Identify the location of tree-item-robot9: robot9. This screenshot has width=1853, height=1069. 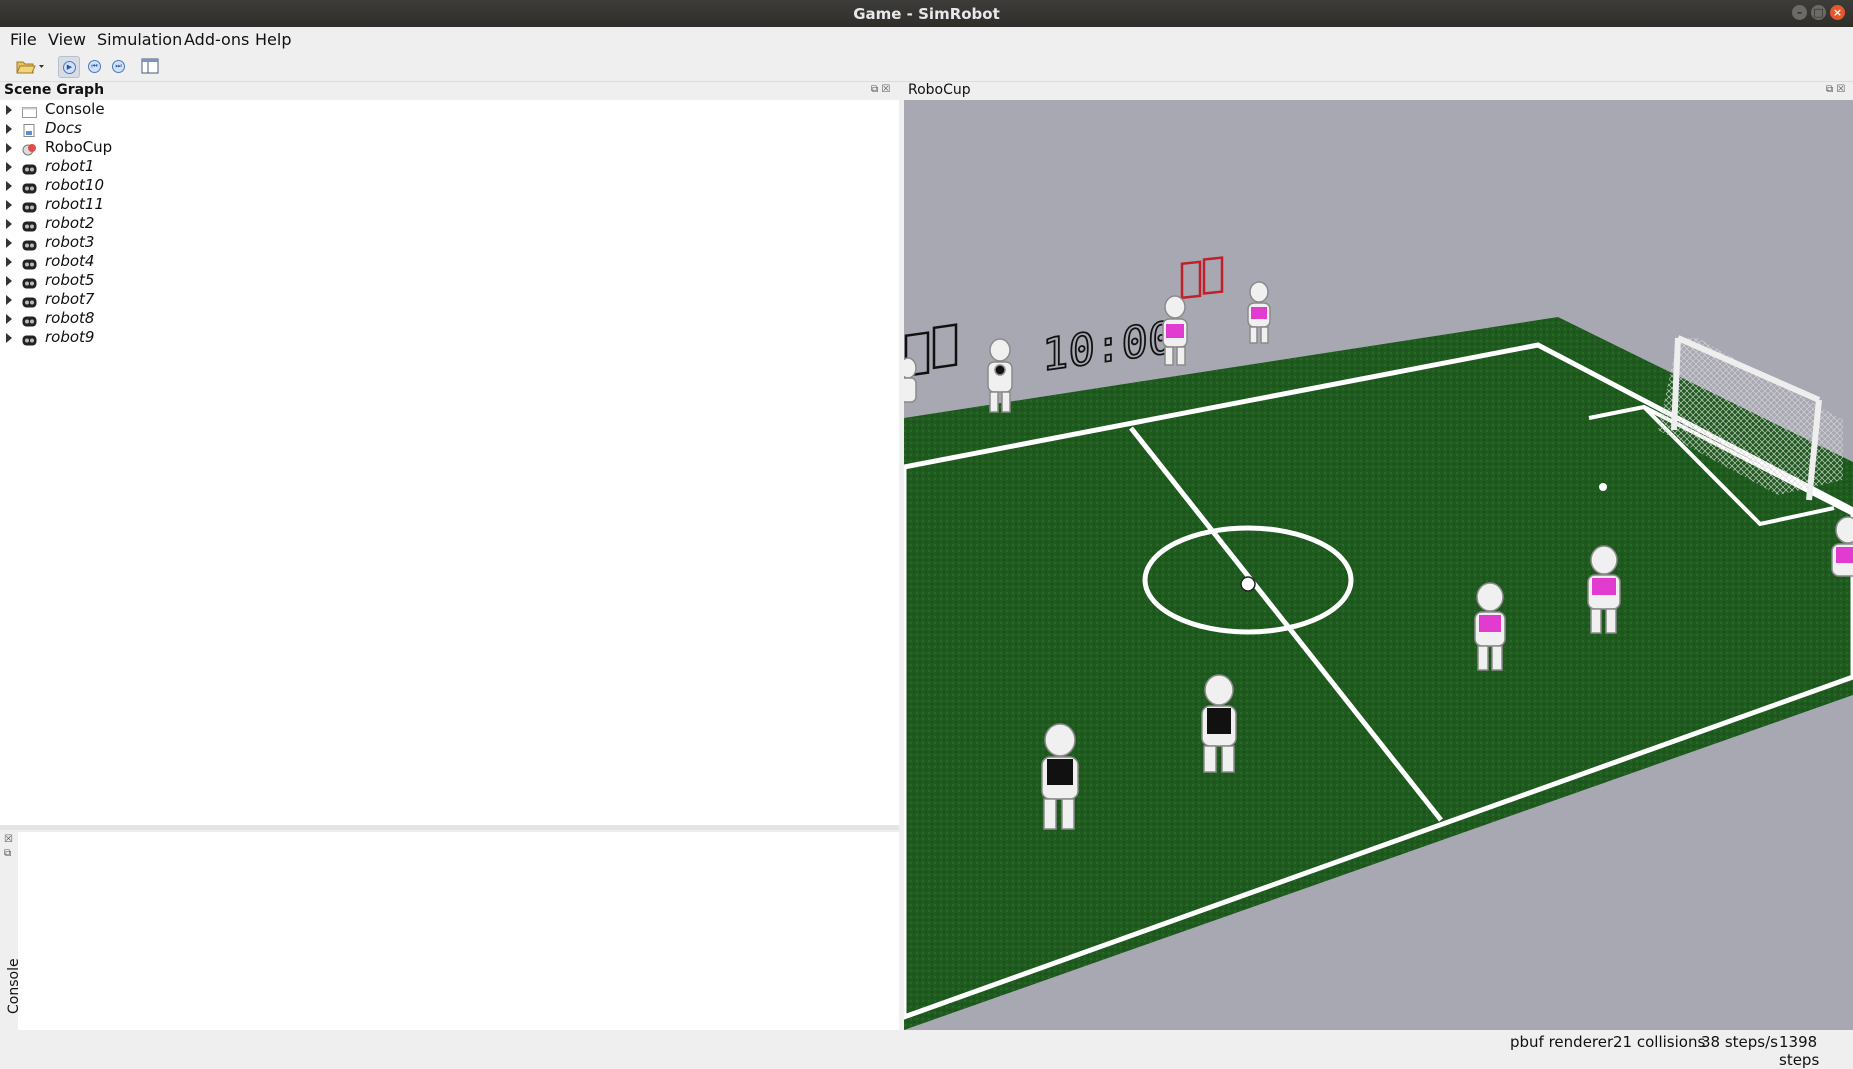
(440, 337).